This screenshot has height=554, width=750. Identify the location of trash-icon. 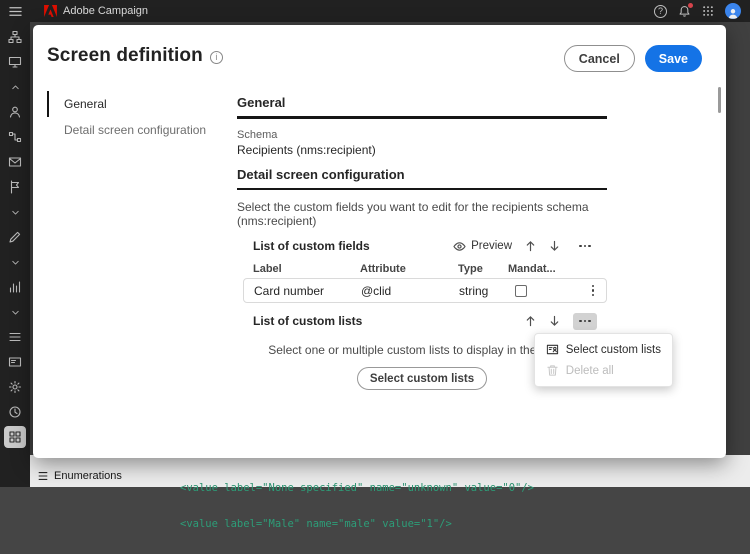
(552, 370).